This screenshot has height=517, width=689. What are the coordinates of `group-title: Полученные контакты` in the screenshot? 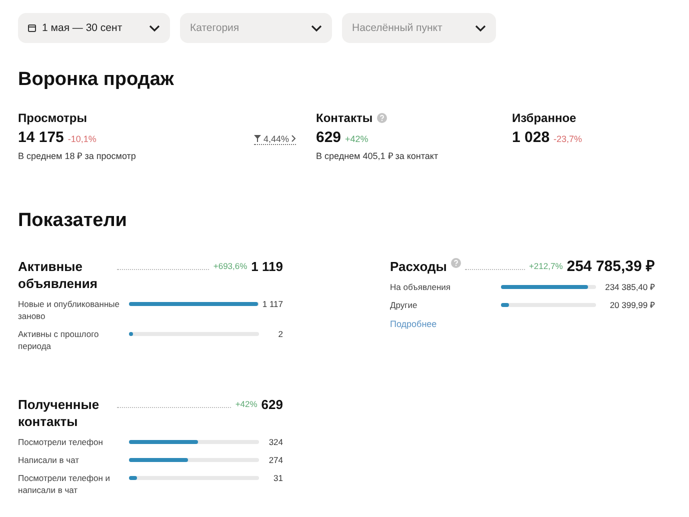 It's located at (59, 413).